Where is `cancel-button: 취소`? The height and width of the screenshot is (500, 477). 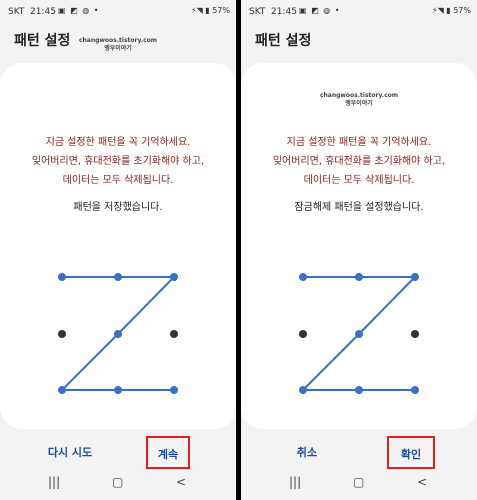 cancel-button: 취소 is located at coordinates (307, 452).